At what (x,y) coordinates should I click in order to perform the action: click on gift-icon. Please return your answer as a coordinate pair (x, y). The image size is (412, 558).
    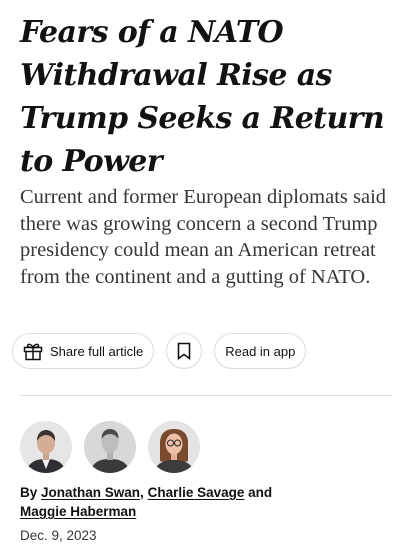
    Looking at the image, I should click on (33, 351).